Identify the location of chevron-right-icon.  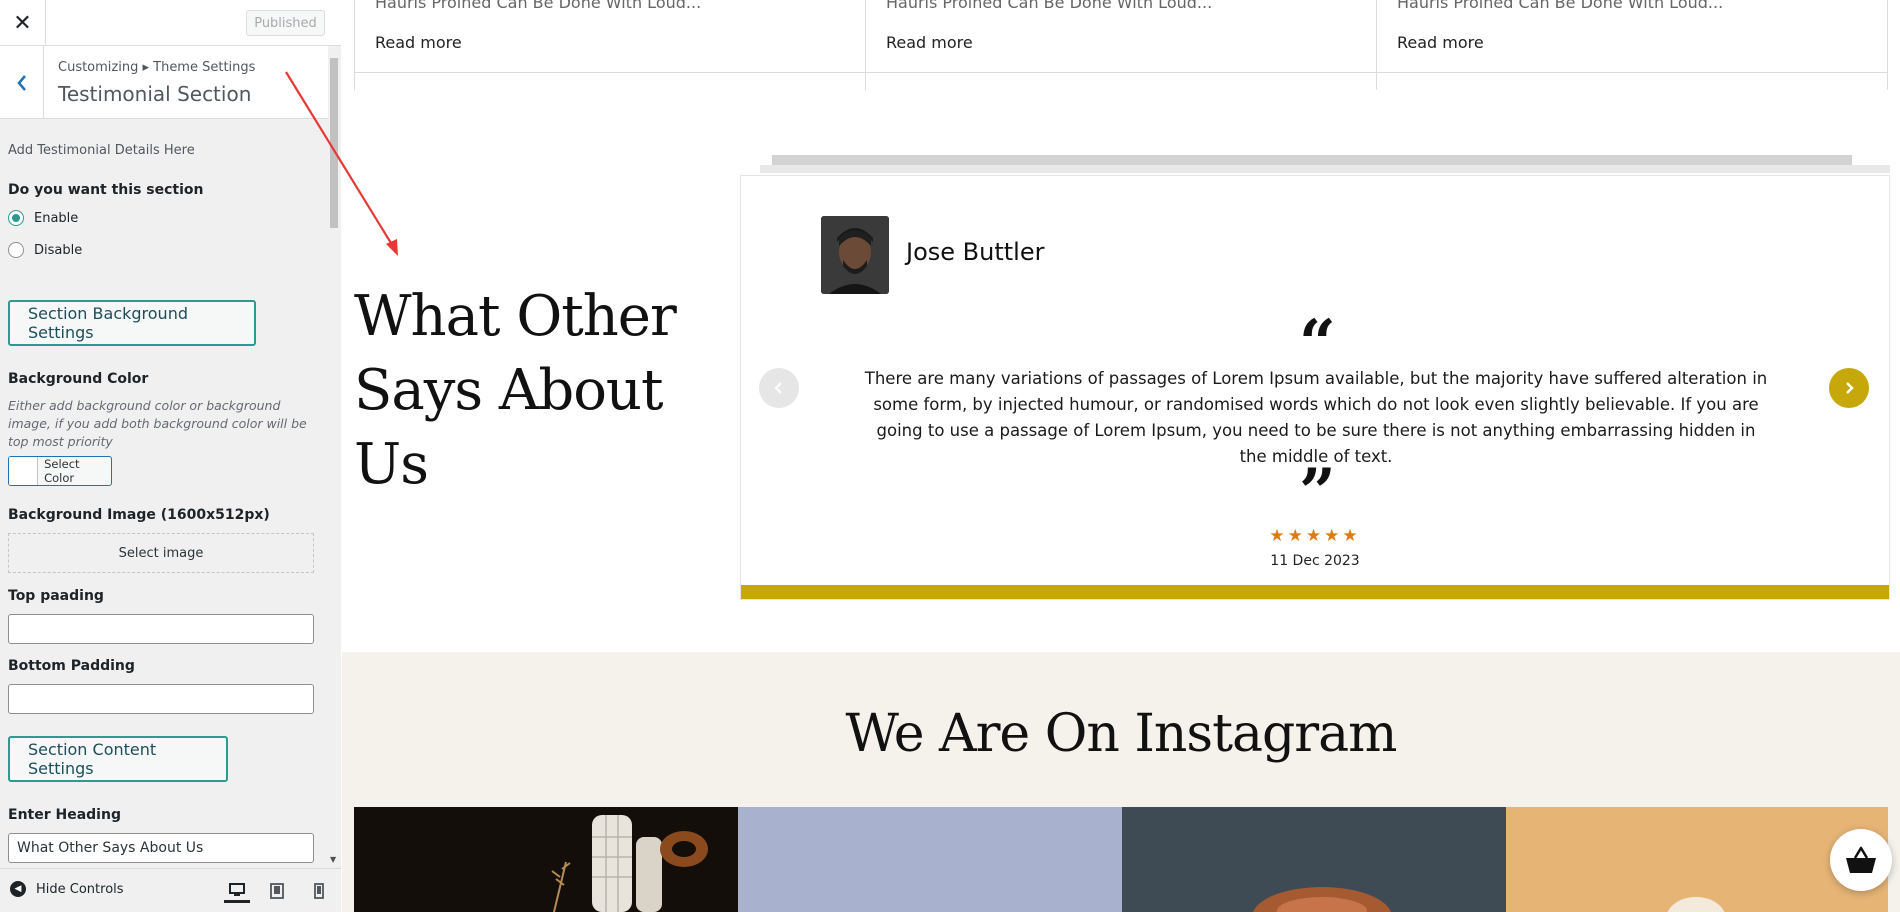
(1850, 388).